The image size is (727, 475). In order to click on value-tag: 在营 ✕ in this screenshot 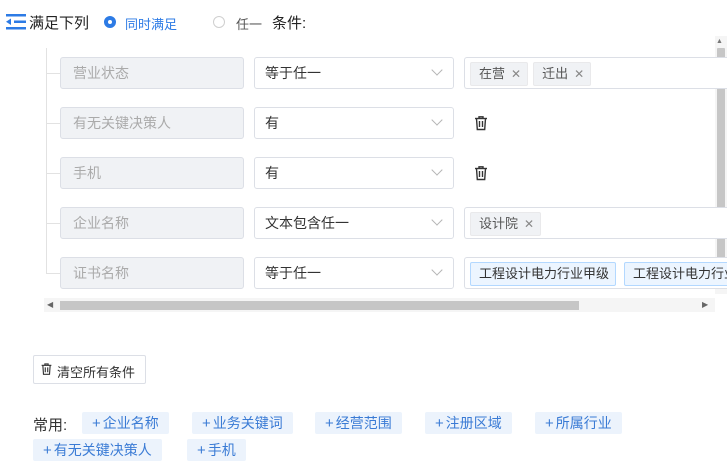, I will do `click(499, 74)`.